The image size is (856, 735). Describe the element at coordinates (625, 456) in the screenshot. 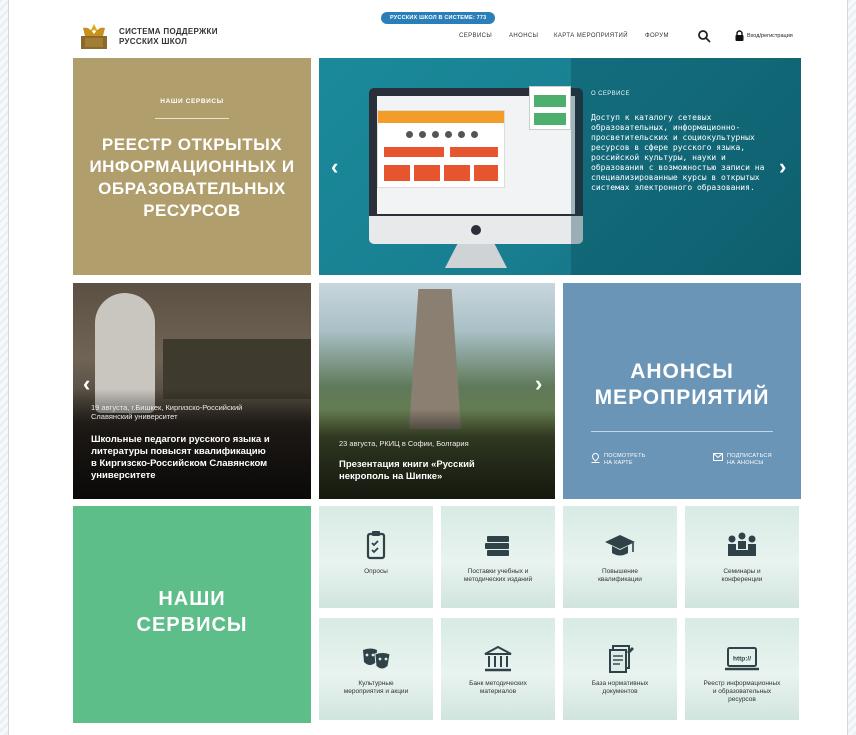

I see `view-on-map-line: ПОСМОТРЕТЬ` at that location.